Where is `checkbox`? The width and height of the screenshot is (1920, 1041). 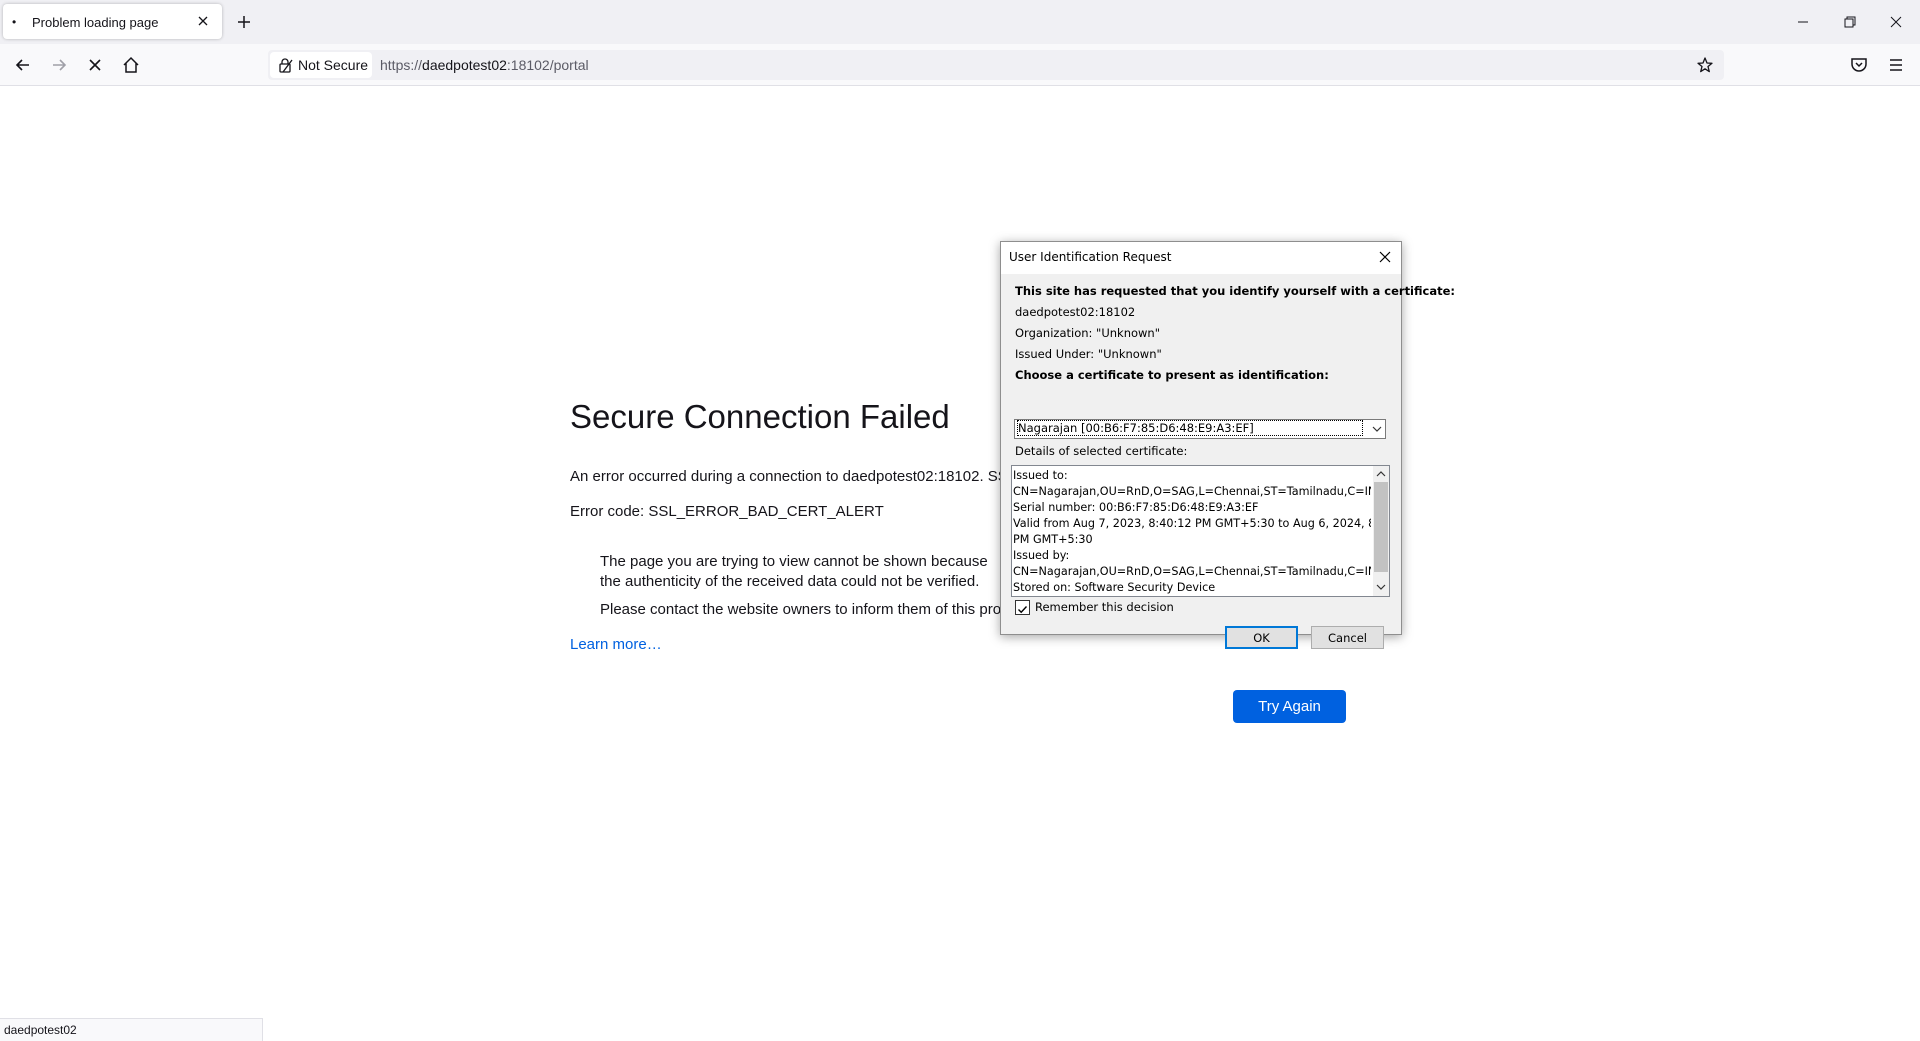 checkbox is located at coordinates (1022, 607).